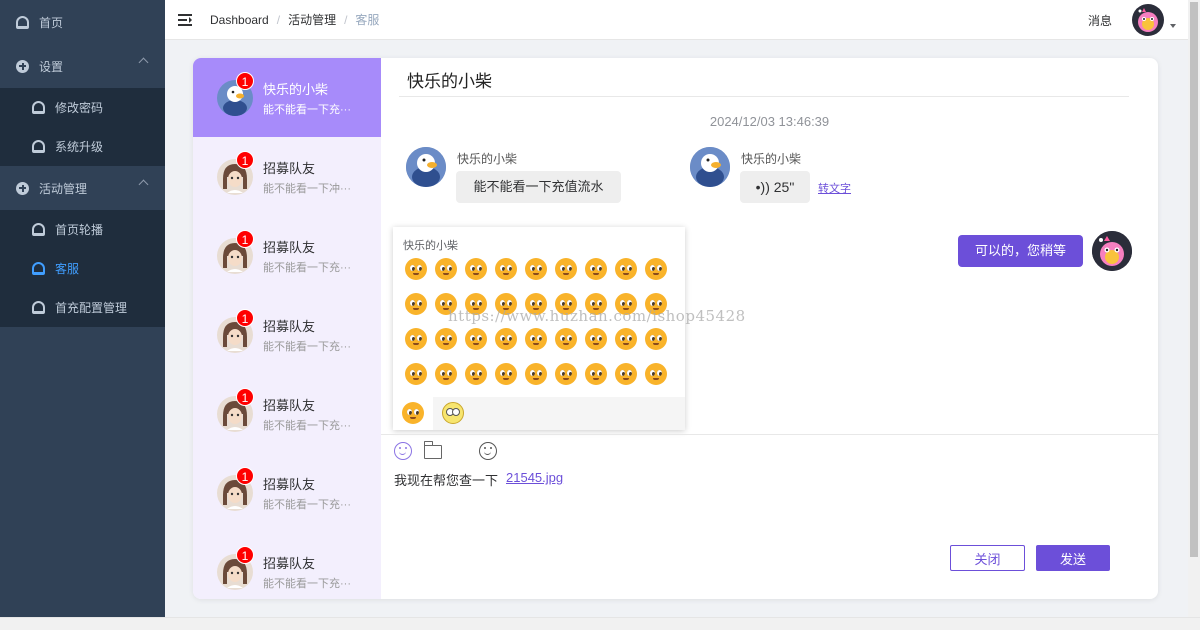 This screenshot has height=630, width=1200. What do you see at coordinates (312, 19) in the screenshot?
I see `breadcrumb-activity: 活动管理` at bounding box center [312, 19].